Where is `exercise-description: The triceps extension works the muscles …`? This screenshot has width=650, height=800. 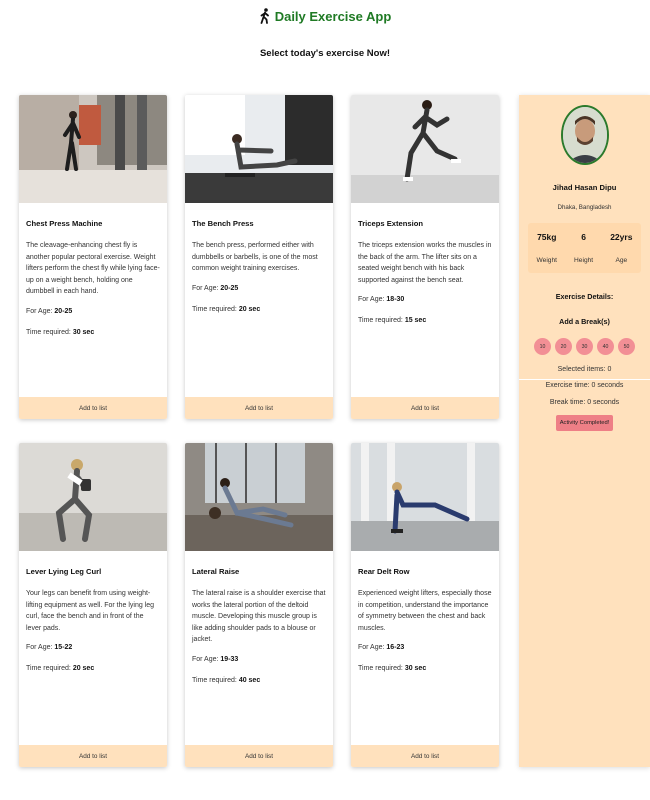 exercise-description: The triceps extension works the muscles … is located at coordinates (425, 263).